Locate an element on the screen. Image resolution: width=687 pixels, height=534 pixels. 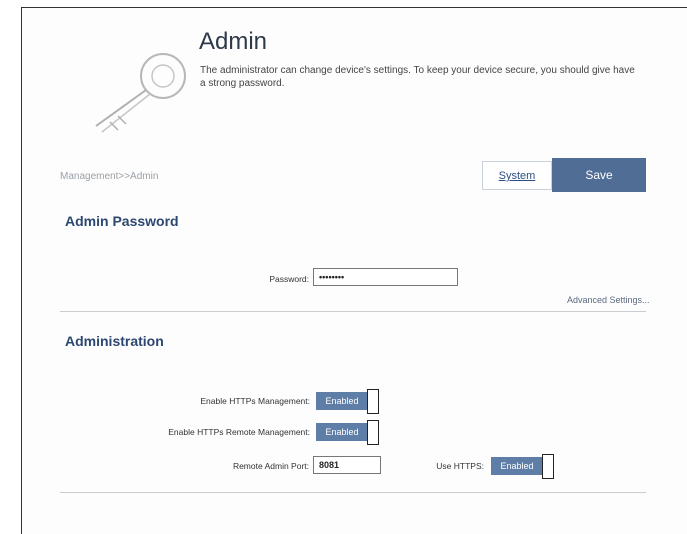
use-https-toggle-label: Enabled is located at coordinates (517, 466).